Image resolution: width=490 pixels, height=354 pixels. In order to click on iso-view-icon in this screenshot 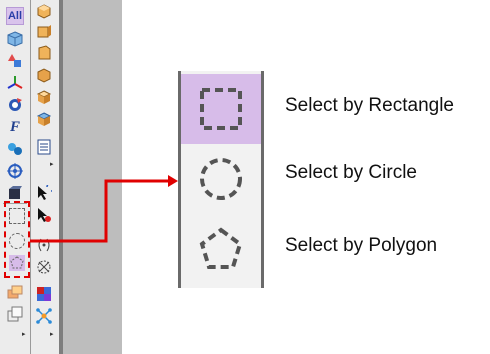, I will do `click(44, 119)`.